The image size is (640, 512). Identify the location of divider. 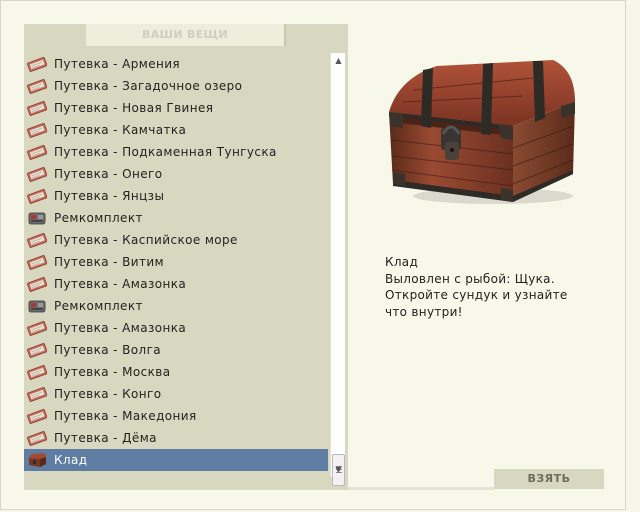
(421, 488).